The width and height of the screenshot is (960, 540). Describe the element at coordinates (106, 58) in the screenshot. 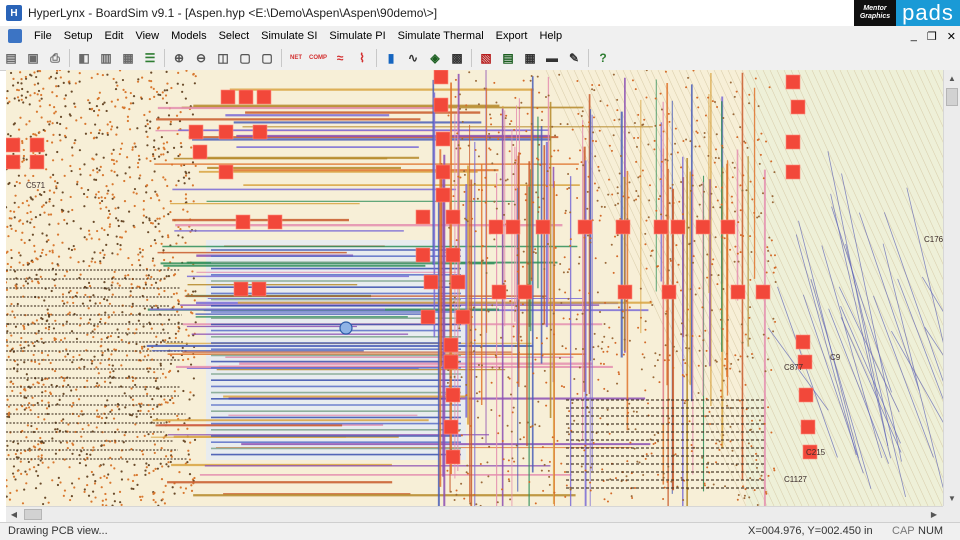

I see `component-icon: ▥` at that location.